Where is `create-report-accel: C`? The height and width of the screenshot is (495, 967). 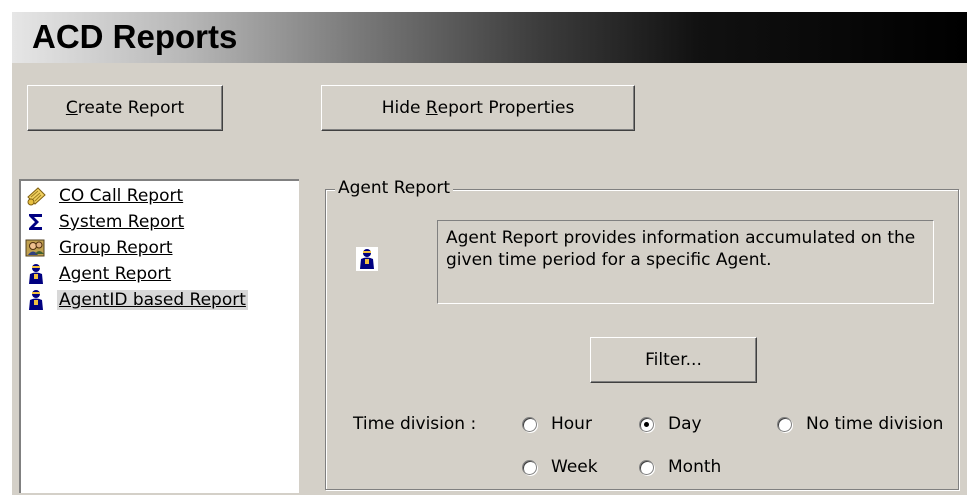 create-report-accel: C is located at coordinates (71, 108).